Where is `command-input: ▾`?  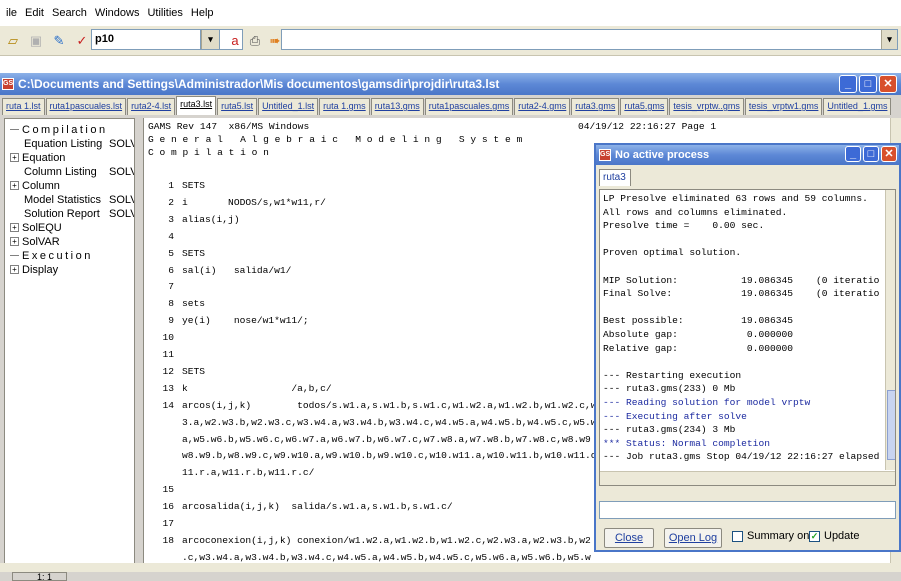
command-input: ▾ is located at coordinates (589, 39).